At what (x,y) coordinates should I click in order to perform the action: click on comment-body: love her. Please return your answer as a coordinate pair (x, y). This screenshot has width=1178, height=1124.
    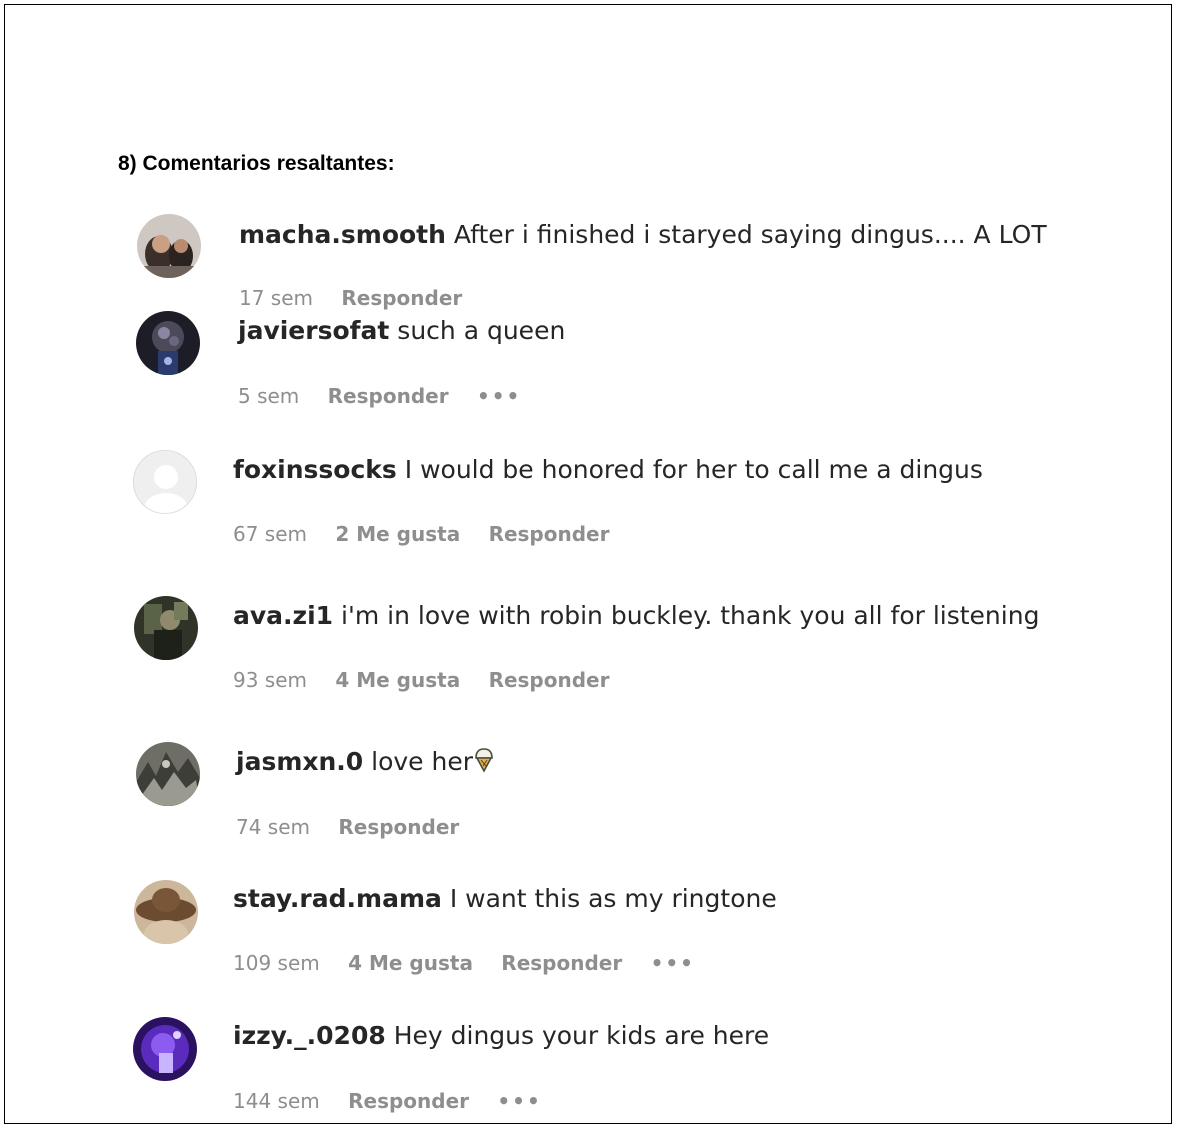
    Looking at the image, I should click on (422, 761).